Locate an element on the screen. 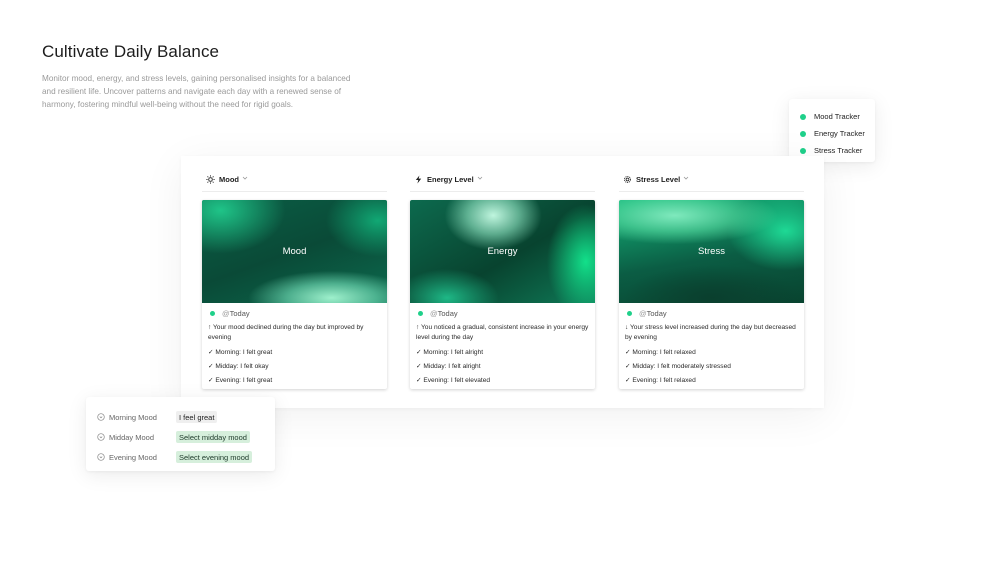 This screenshot has height=565, width=1005. cover-label: Mood is located at coordinates (294, 251).